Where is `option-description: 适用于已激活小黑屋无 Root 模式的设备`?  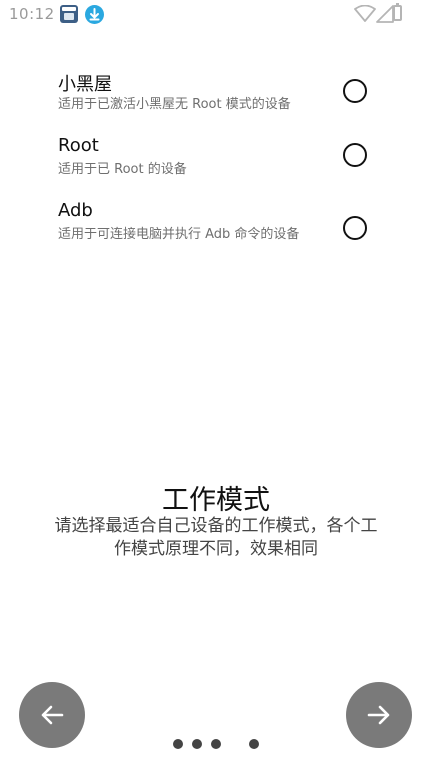
option-description: 适用于已激活小黑屋无 Root 模式的设备 is located at coordinates (174, 104).